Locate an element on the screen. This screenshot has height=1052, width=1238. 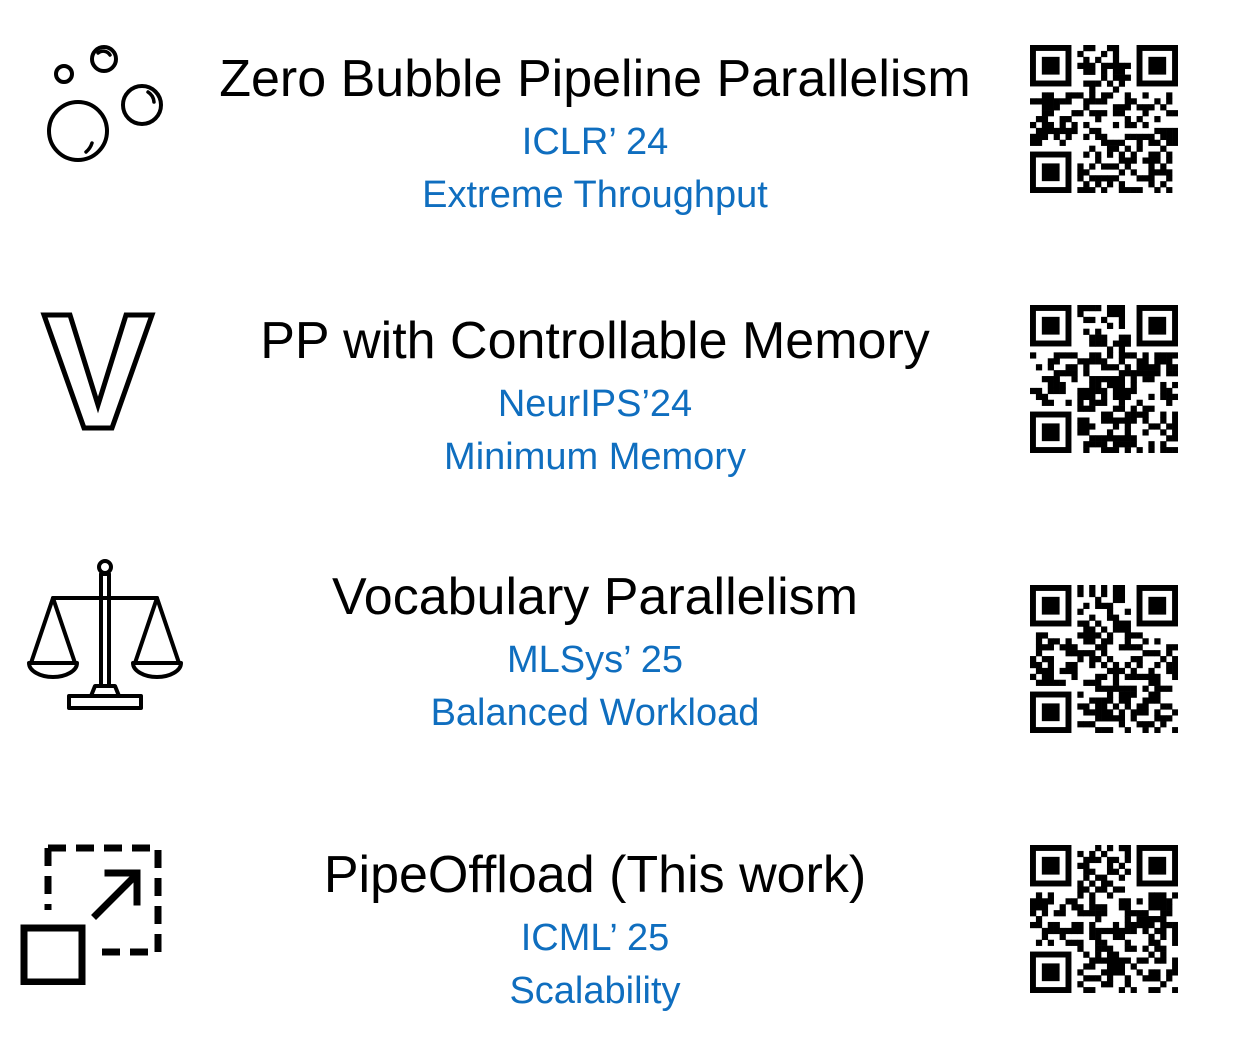
bubbles-icon is located at coordinates (105, 103).